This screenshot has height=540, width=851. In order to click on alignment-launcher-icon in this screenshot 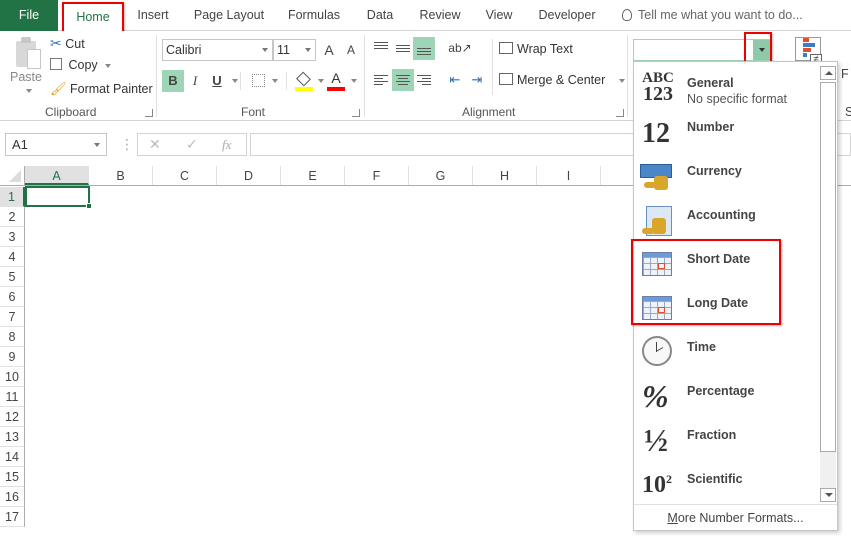, I will do `click(620, 113)`.